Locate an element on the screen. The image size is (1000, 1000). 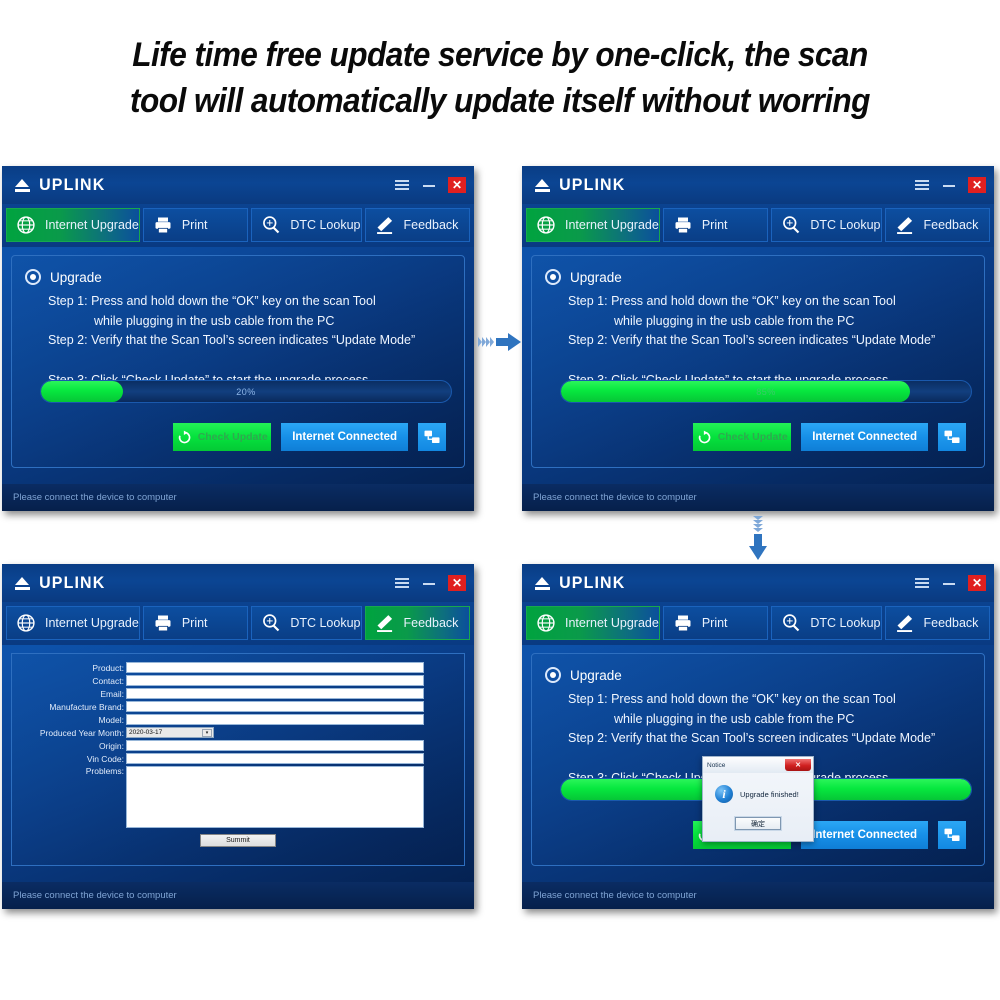
toolbar-label: Internet Upgrade is located at coordinates (92, 623).